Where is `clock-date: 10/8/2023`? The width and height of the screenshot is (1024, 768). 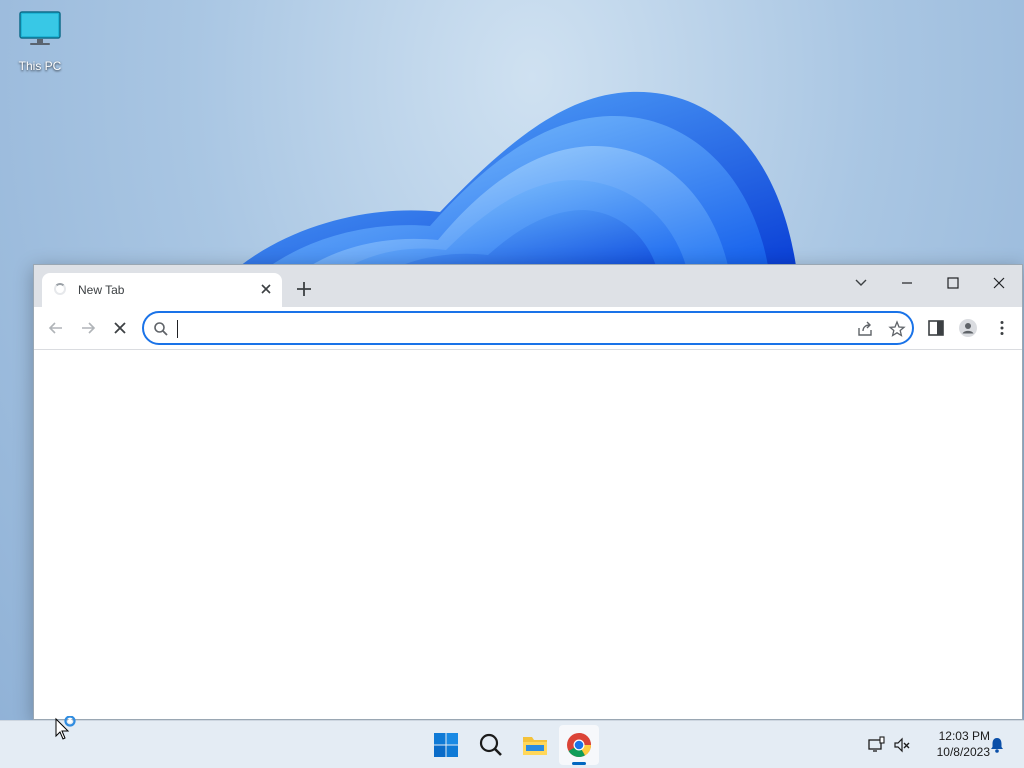
clock-date: 10/8/2023 is located at coordinates (963, 752).